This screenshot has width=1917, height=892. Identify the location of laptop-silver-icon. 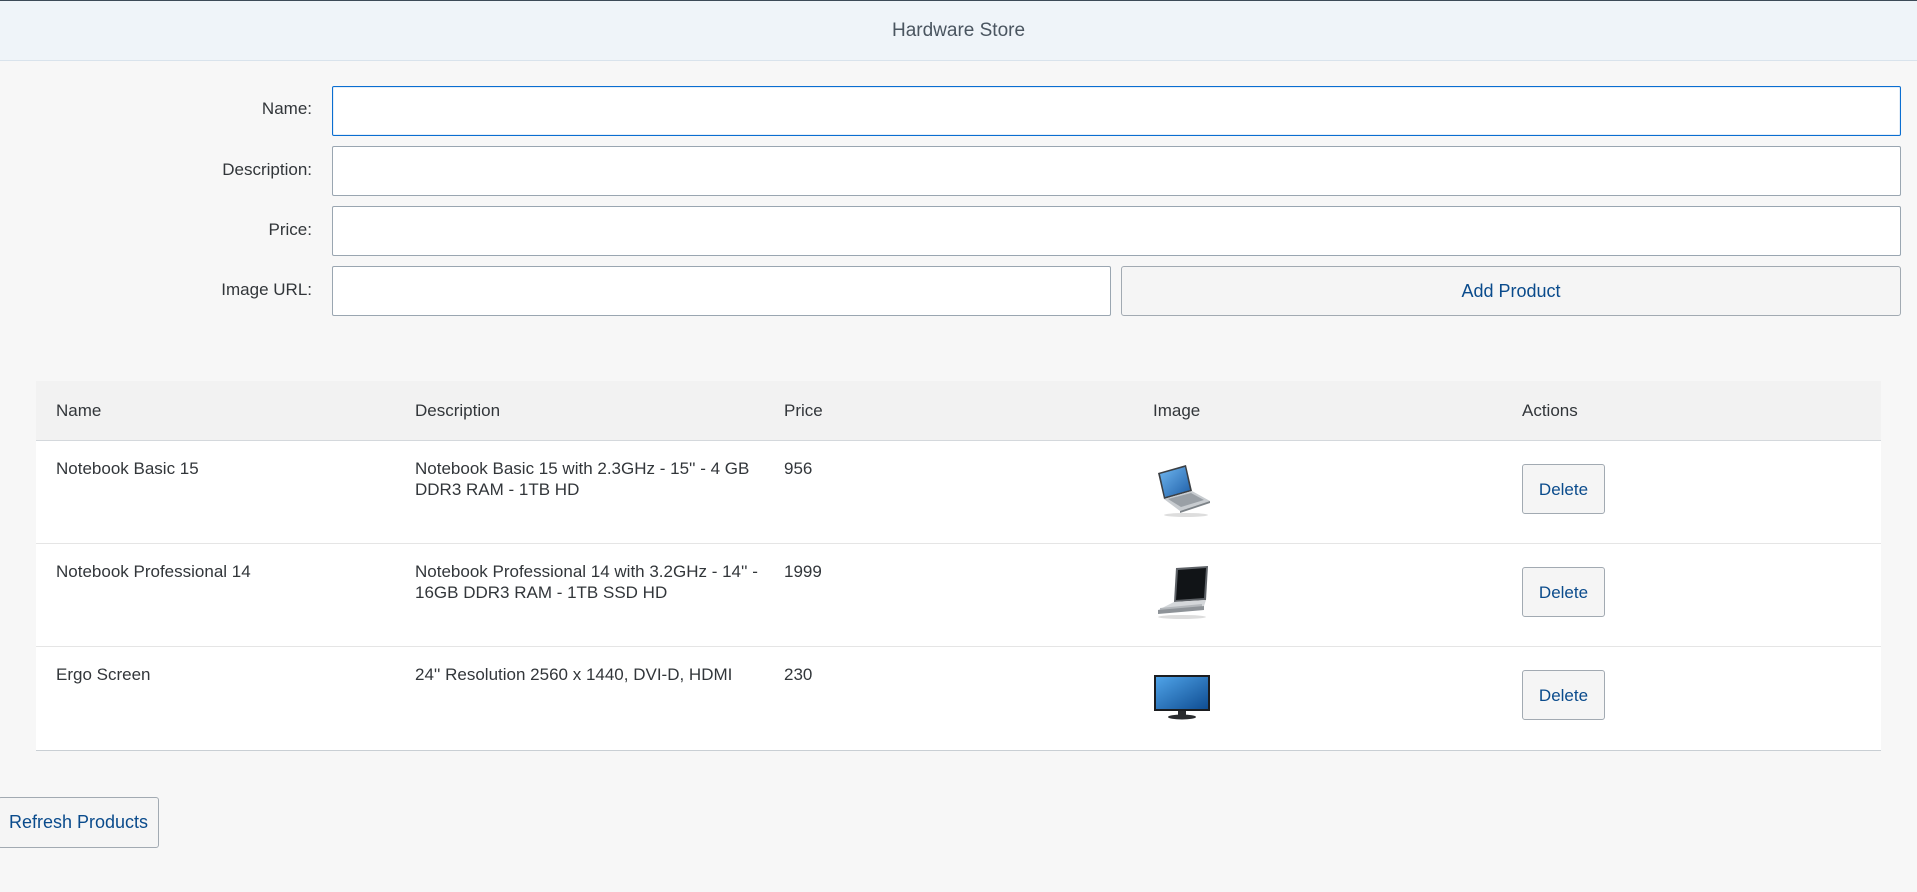
(1182, 592).